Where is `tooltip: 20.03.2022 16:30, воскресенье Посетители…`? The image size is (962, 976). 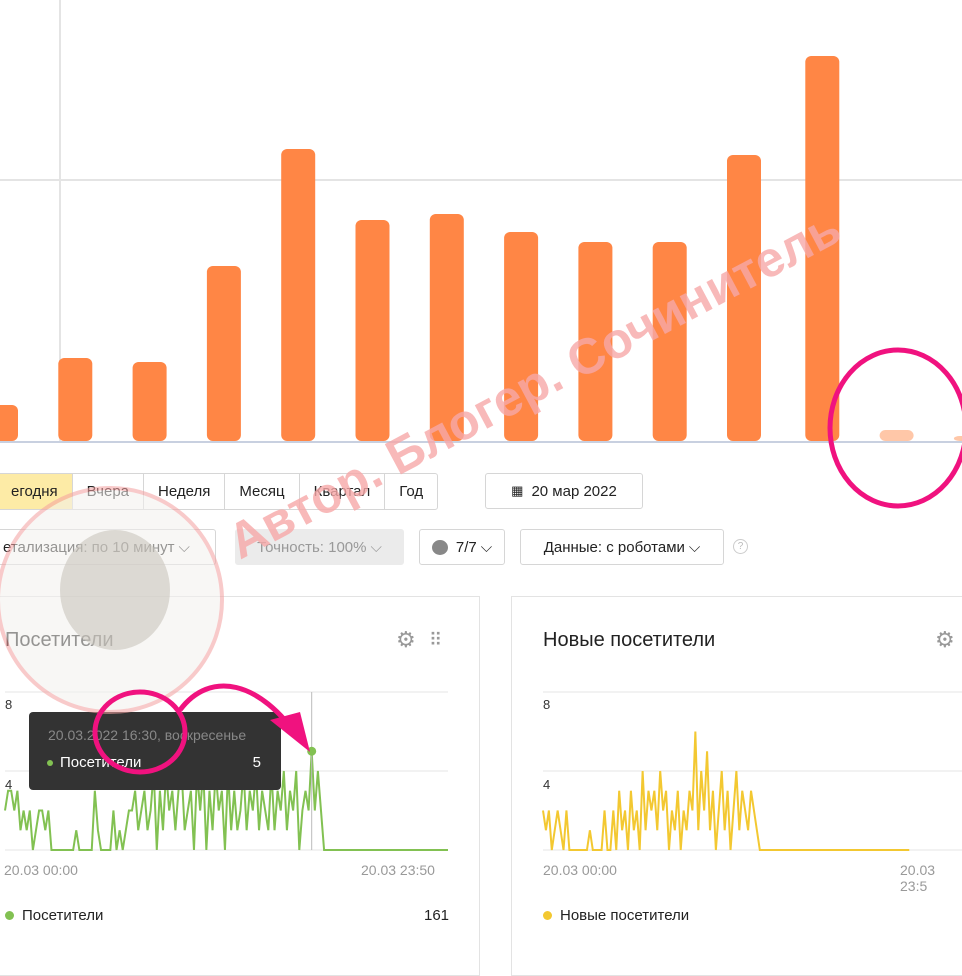
tooltip: 20.03.2022 16:30, воскресенье Посетители… is located at coordinates (155, 751).